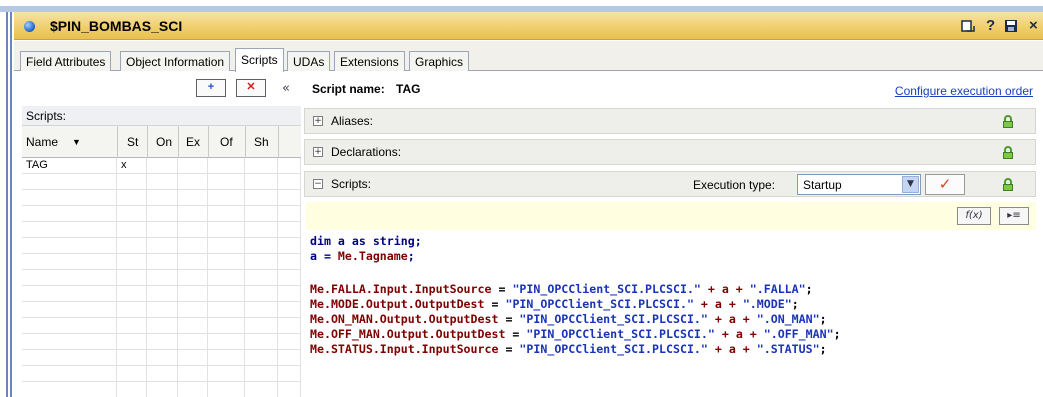  Describe the element at coordinates (613, 349) in the screenshot. I see `code-token: "PIN_OPCClient_SCI.PLCSCI."` at that location.